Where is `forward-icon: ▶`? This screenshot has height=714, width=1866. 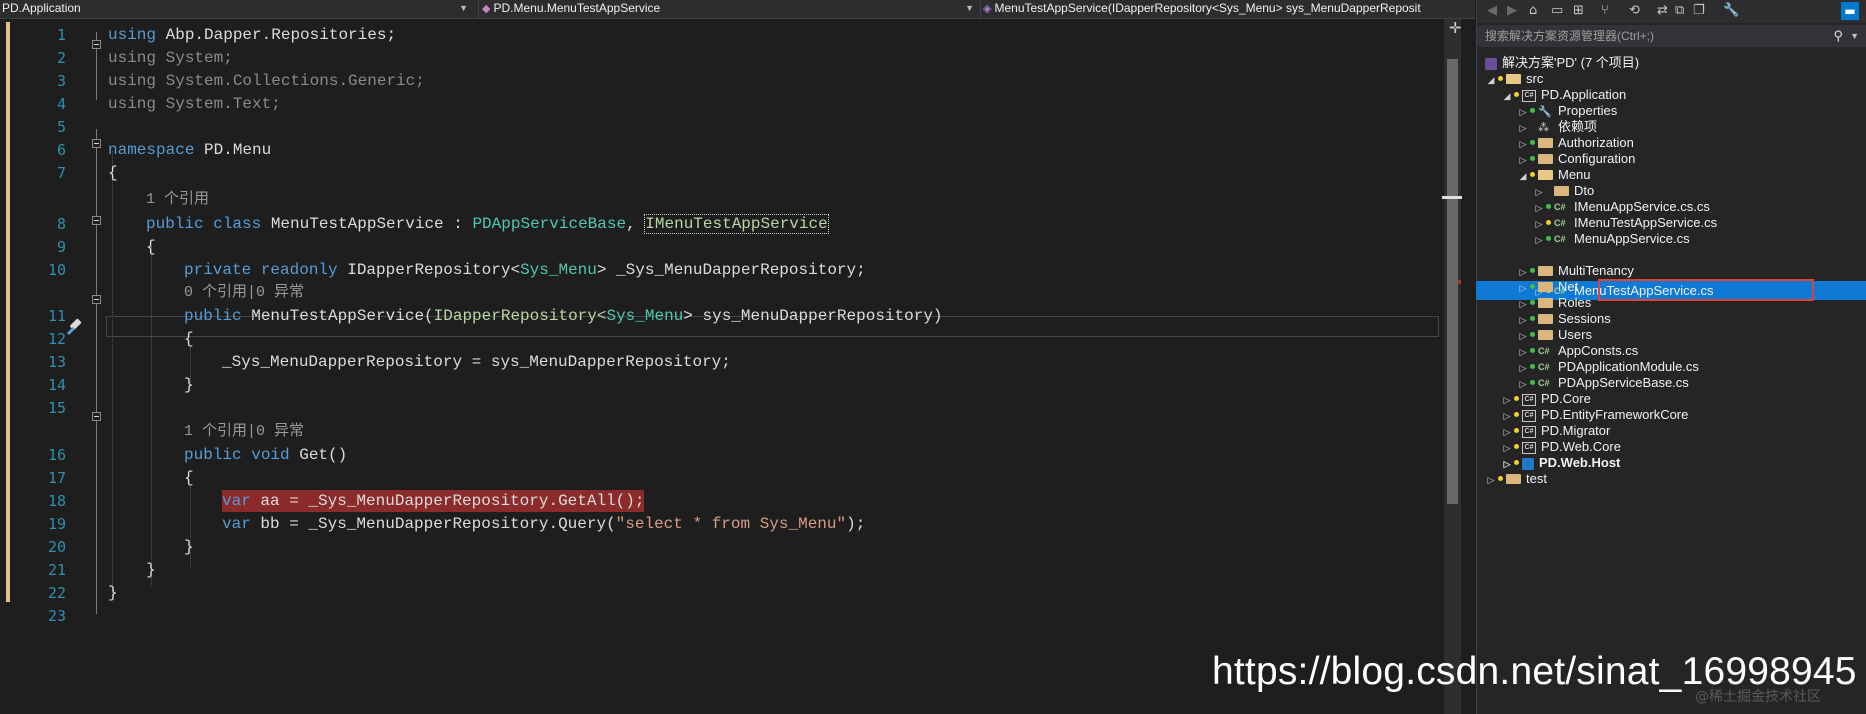
forward-icon: ▶ is located at coordinates (1512, 11).